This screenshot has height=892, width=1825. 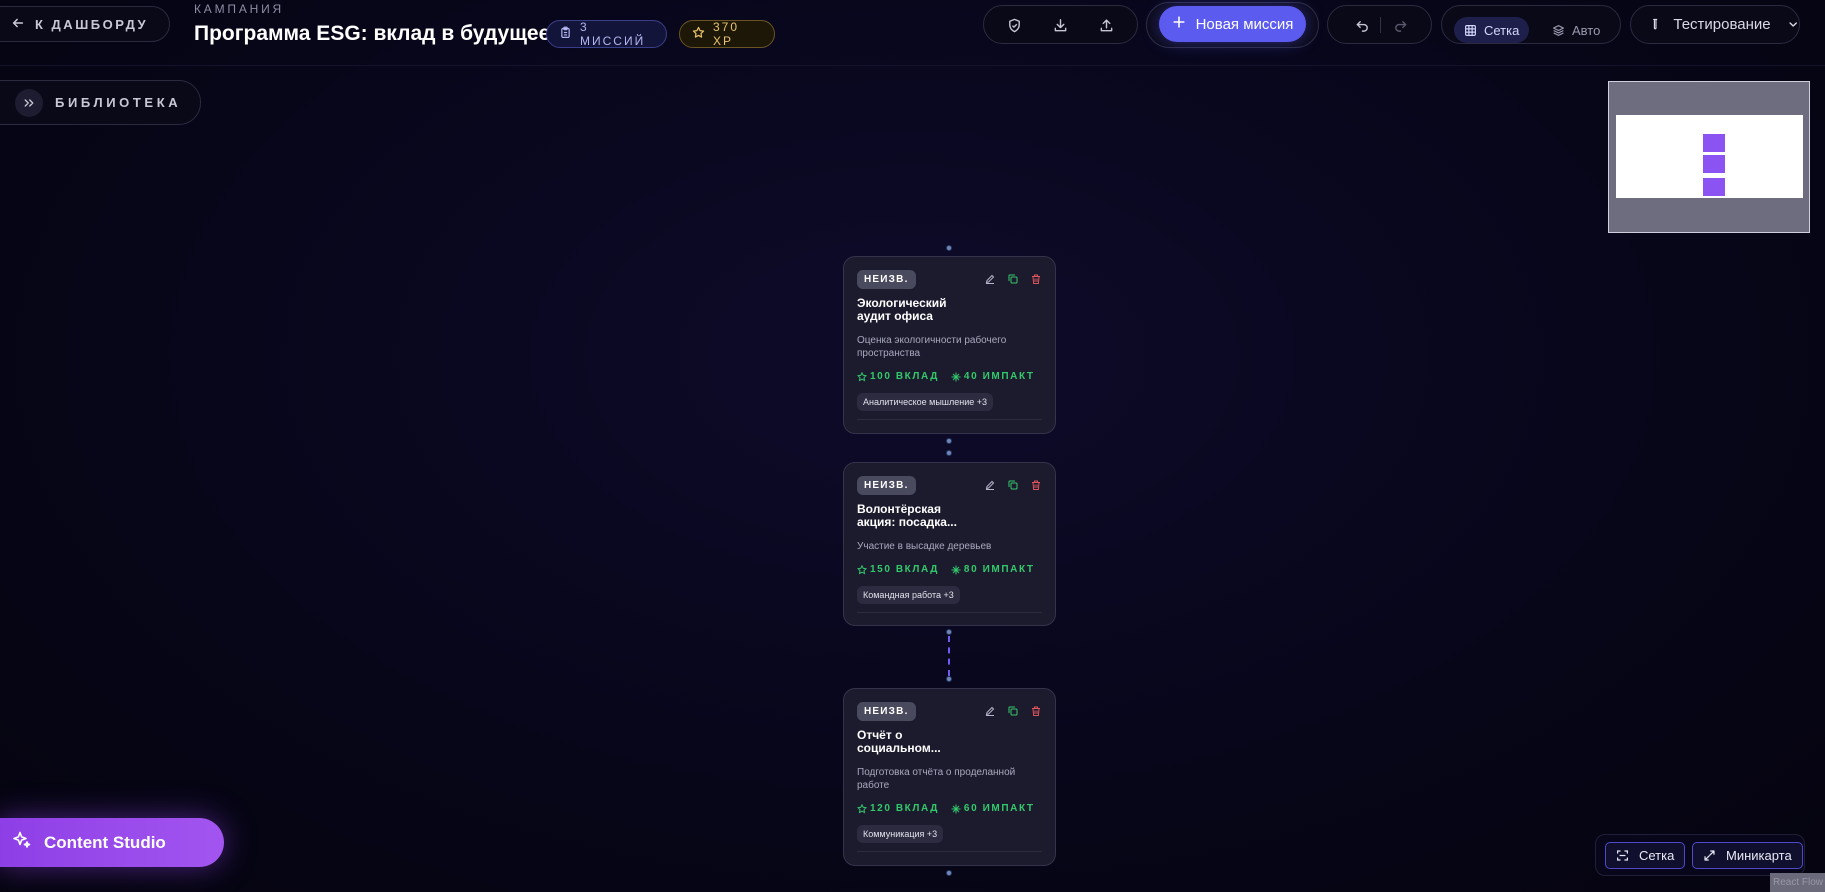 What do you see at coordinates (1470, 30) in the screenshot?
I see `grid-icon` at bounding box center [1470, 30].